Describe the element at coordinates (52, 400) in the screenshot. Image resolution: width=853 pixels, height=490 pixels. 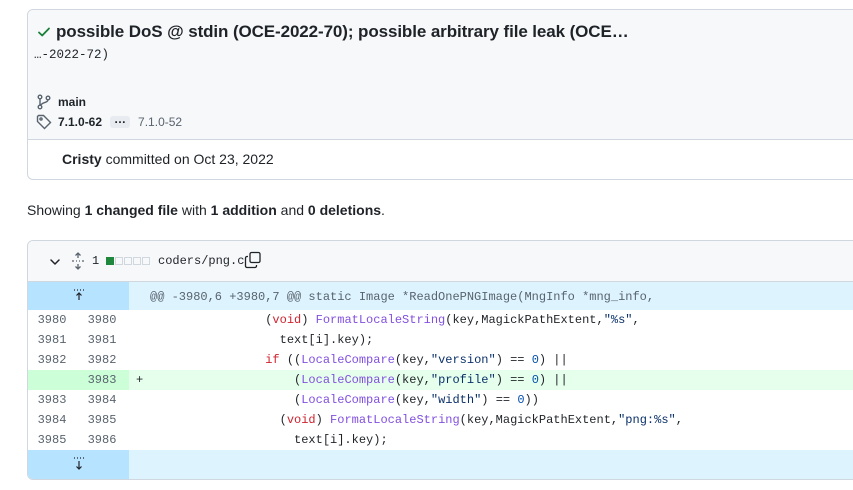
I see `old-line-number: 3983` at that location.